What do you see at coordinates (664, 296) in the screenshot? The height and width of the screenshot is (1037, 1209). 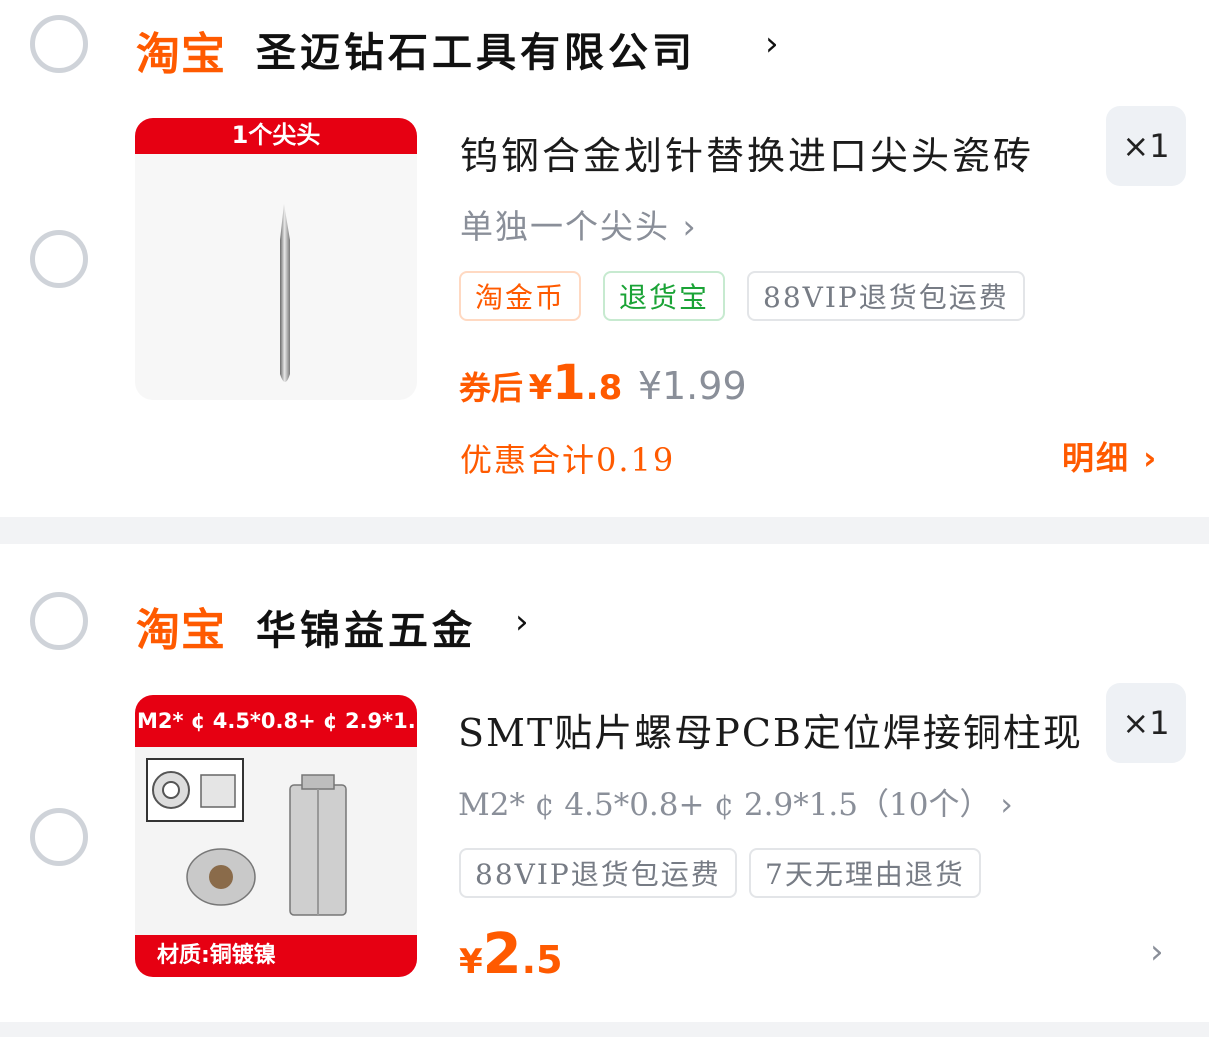 I see `tag-return-insurance: 退货宝` at bounding box center [664, 296].